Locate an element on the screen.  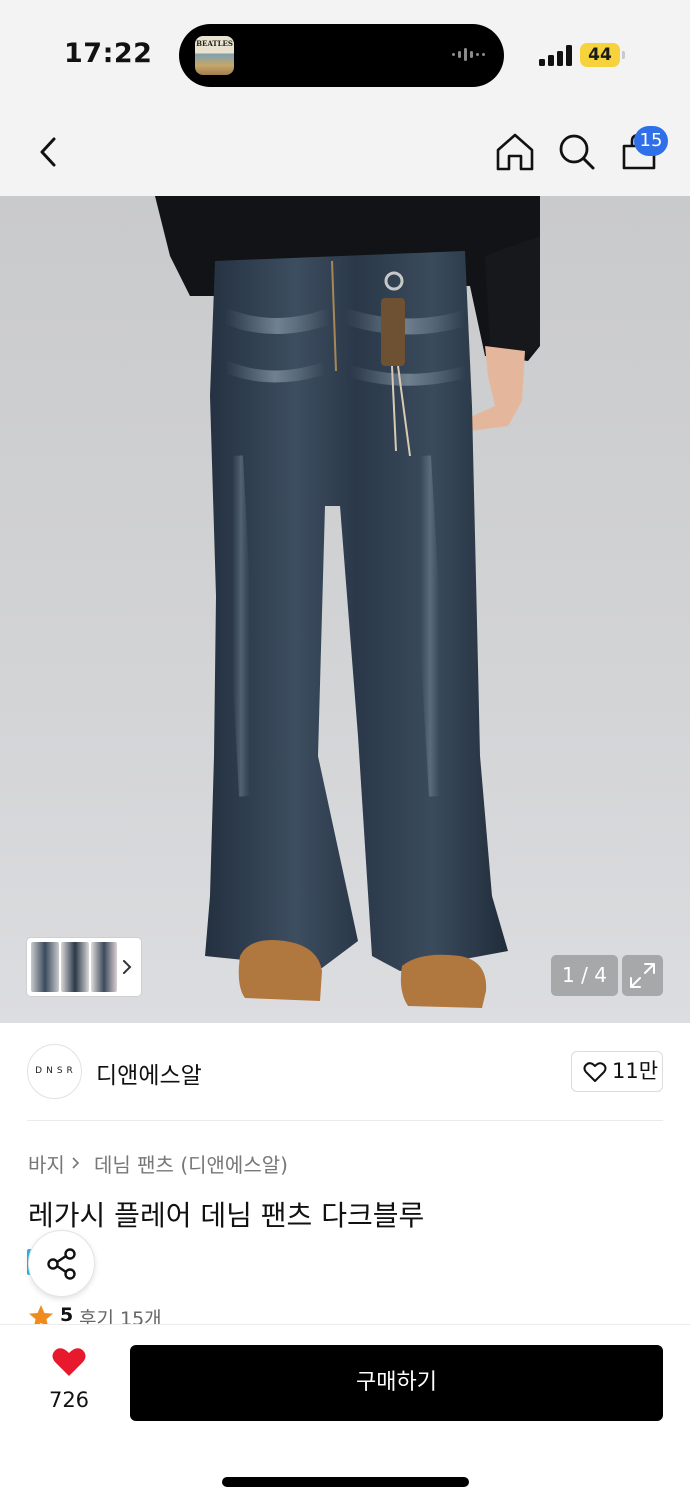
heart-filled-icon is located at coordinates (69, 1362).